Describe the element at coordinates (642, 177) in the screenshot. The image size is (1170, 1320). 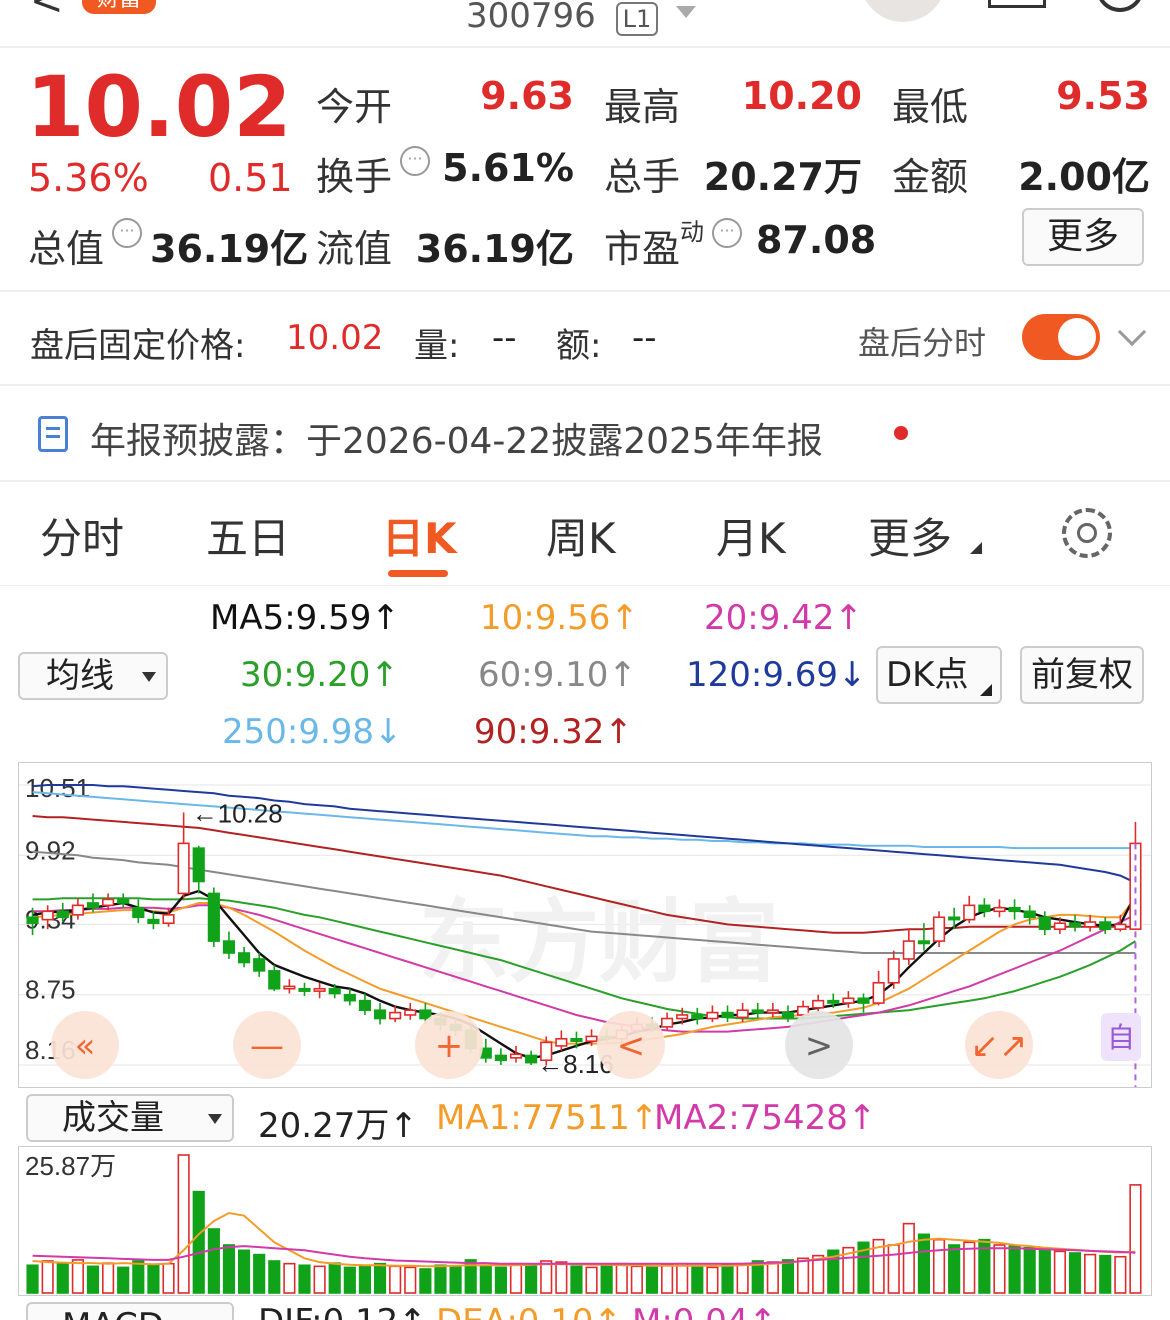
I see `volume-label: 总手` at that location.